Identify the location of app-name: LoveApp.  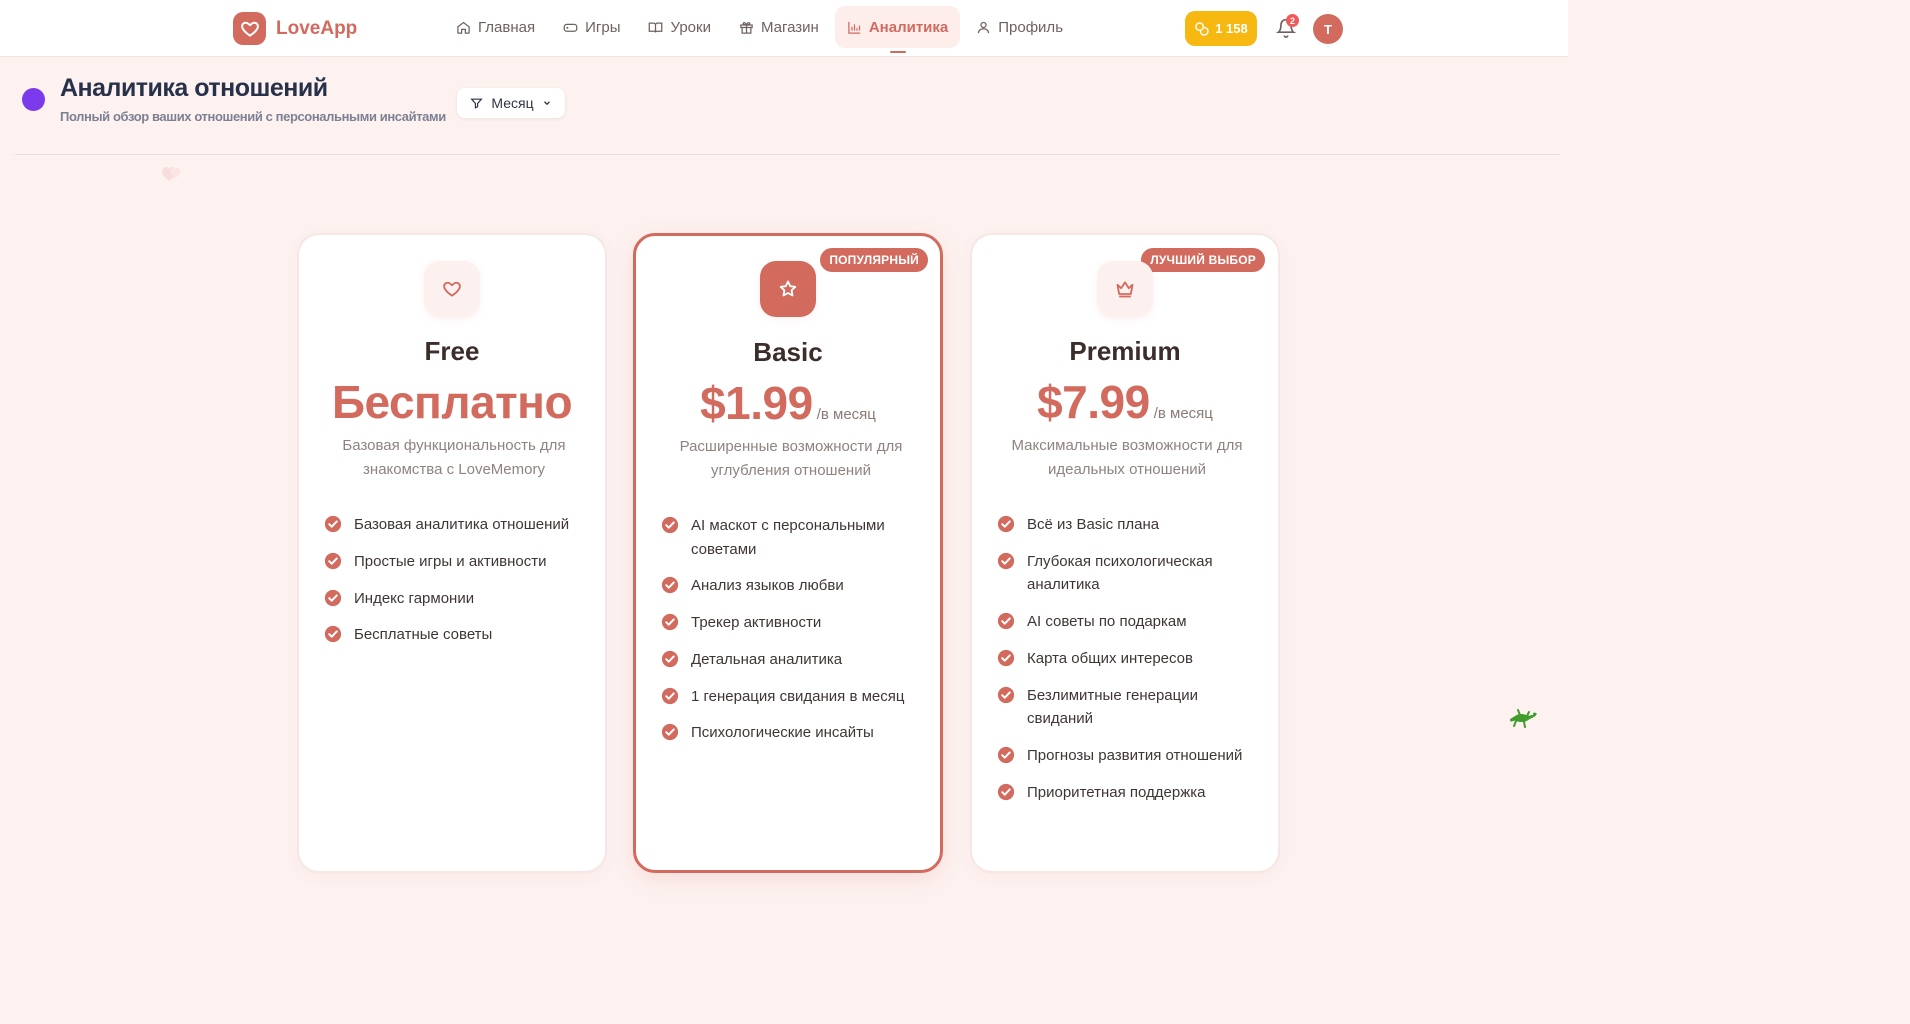
(317, 28).